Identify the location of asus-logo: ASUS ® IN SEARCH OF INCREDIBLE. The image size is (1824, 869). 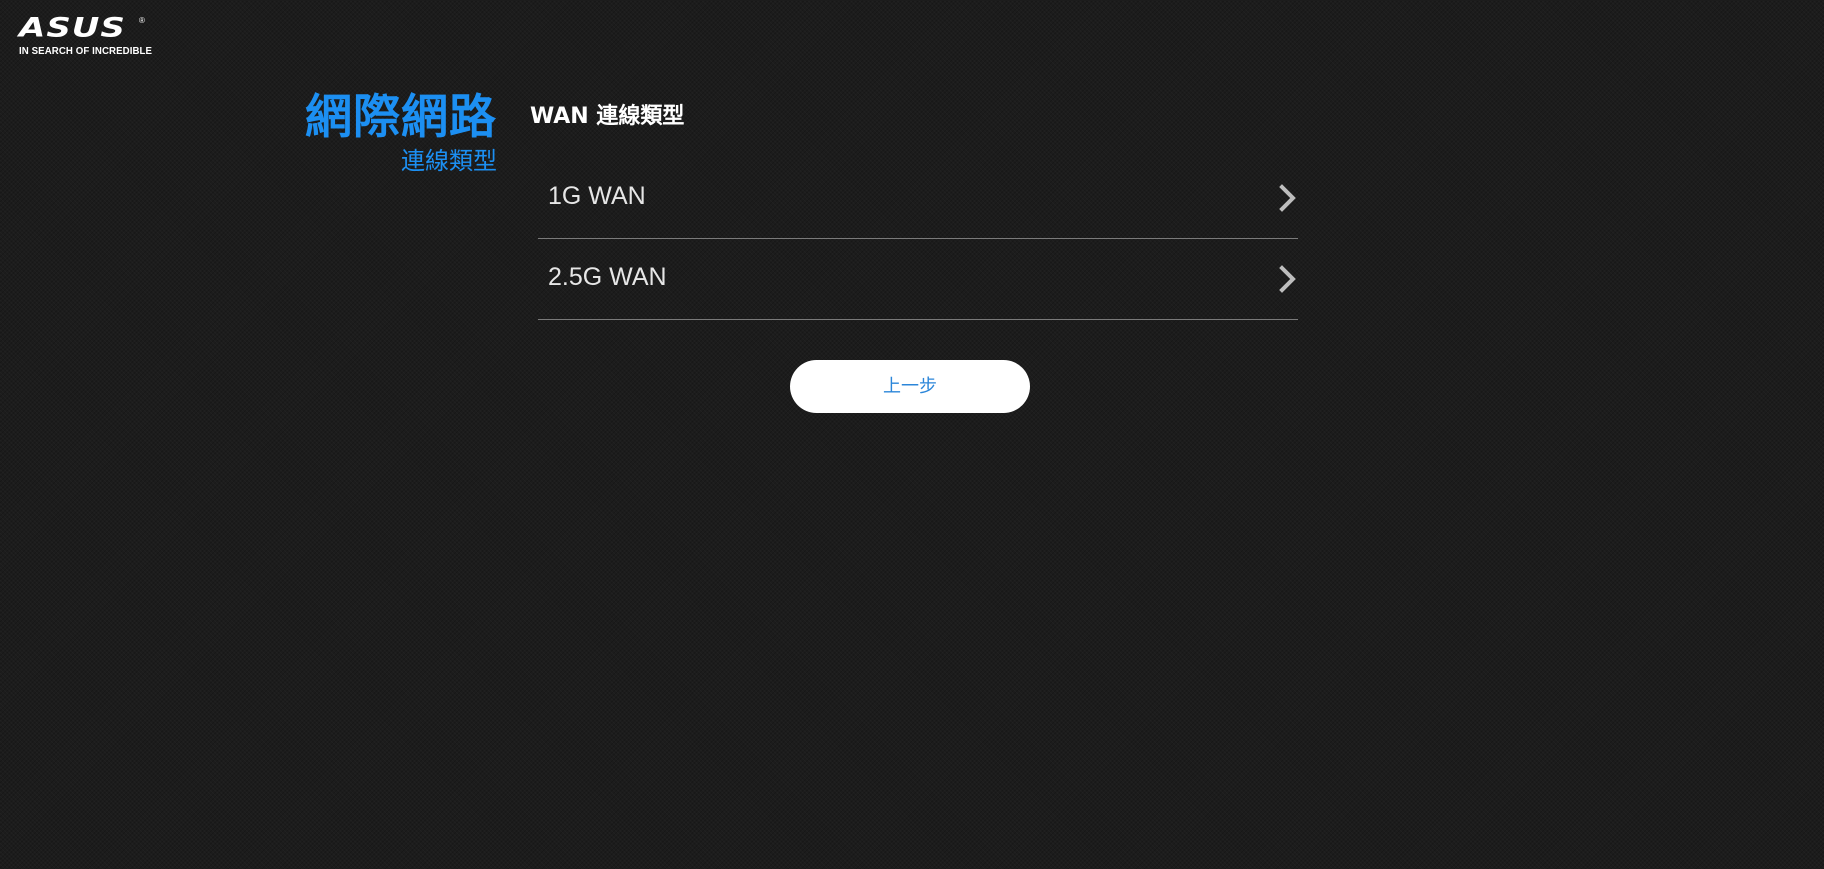
(85, 35).